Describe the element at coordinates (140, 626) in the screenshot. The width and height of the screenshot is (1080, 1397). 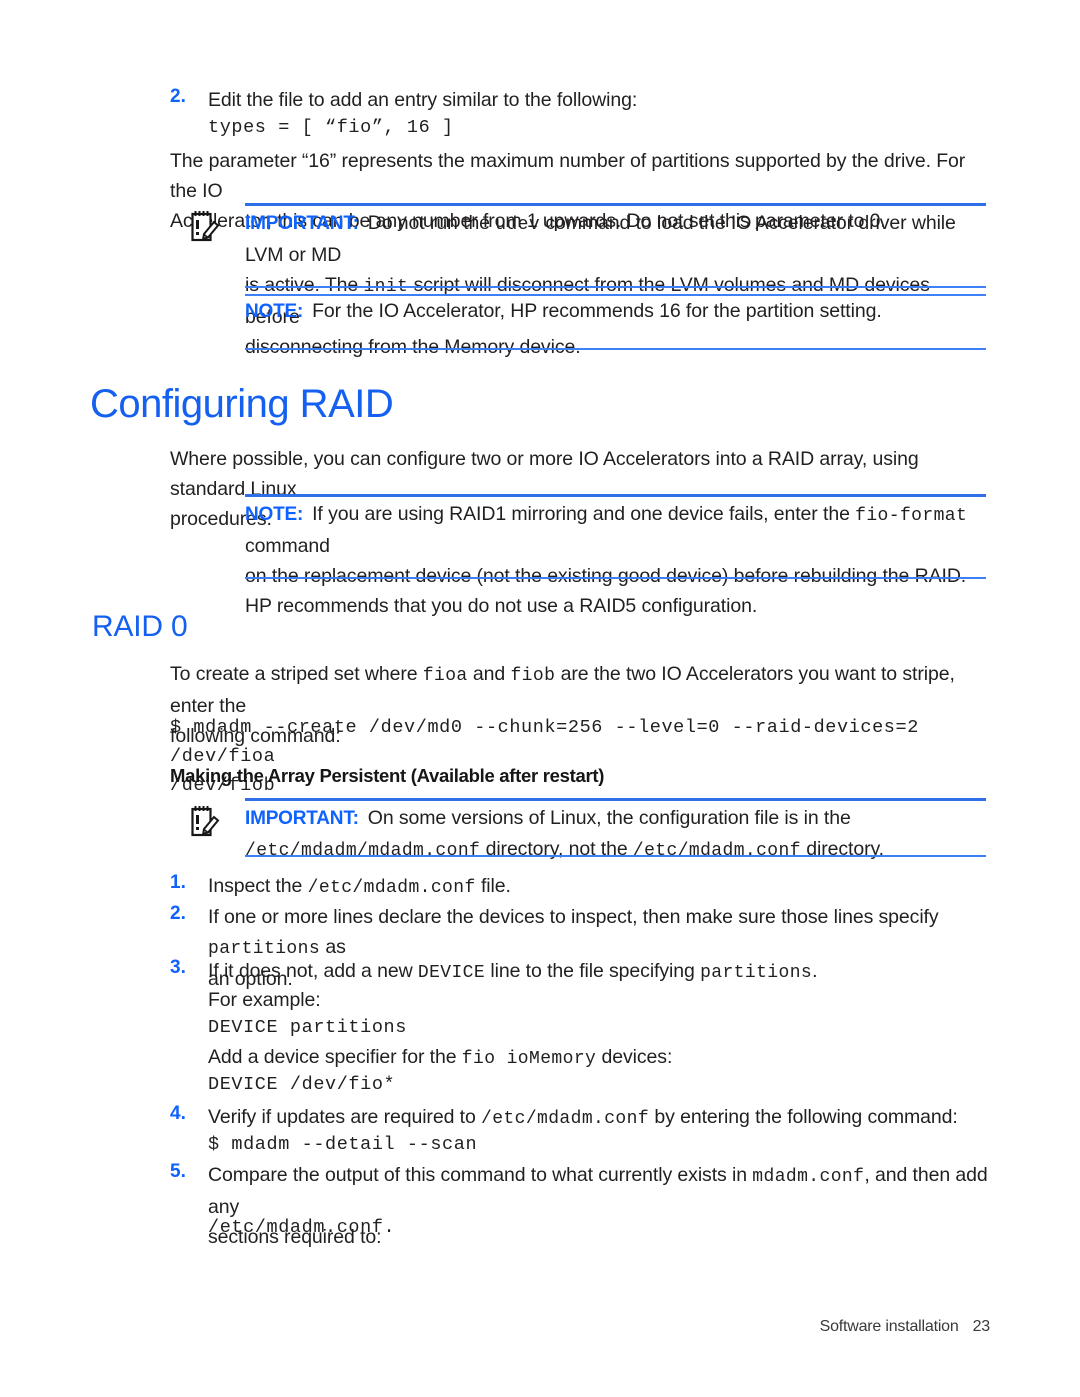
I see `section-heading-raid0: RAID 0` at that location.